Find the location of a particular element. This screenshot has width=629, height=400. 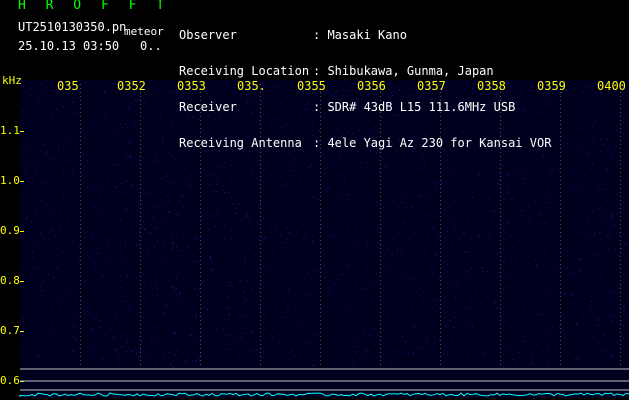

meta-value: : SDR# 43dB L15 111.6MHz USB is located at coordinates (414, 107).